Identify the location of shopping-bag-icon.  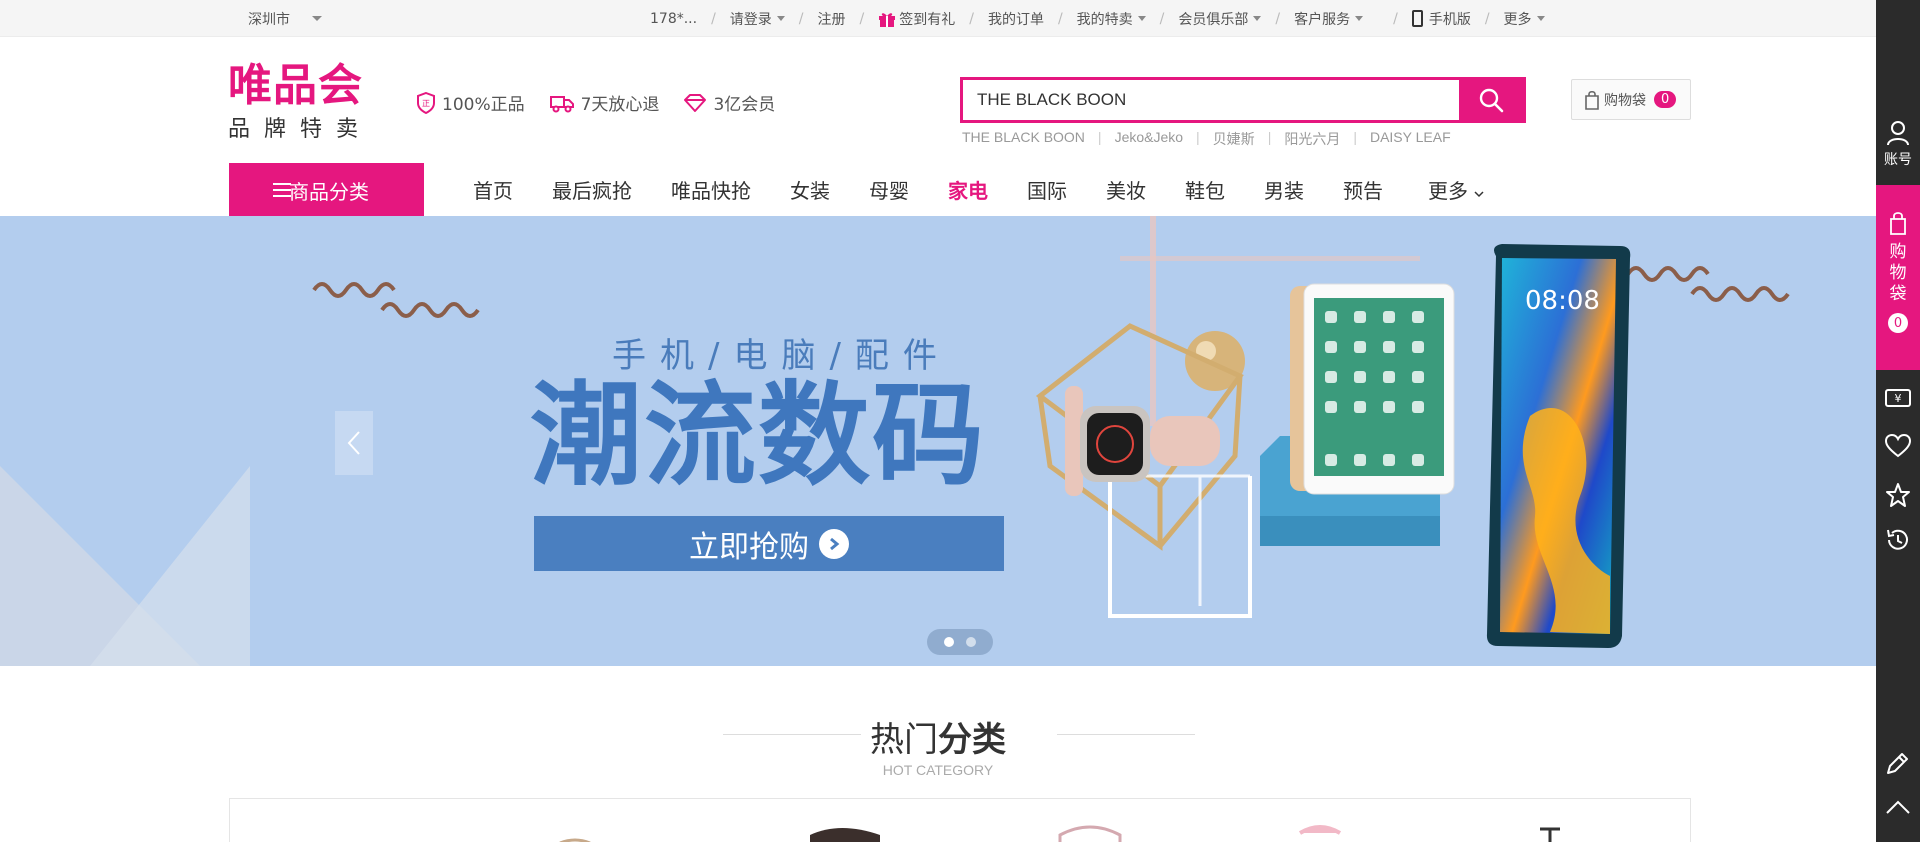
(1898, 223).